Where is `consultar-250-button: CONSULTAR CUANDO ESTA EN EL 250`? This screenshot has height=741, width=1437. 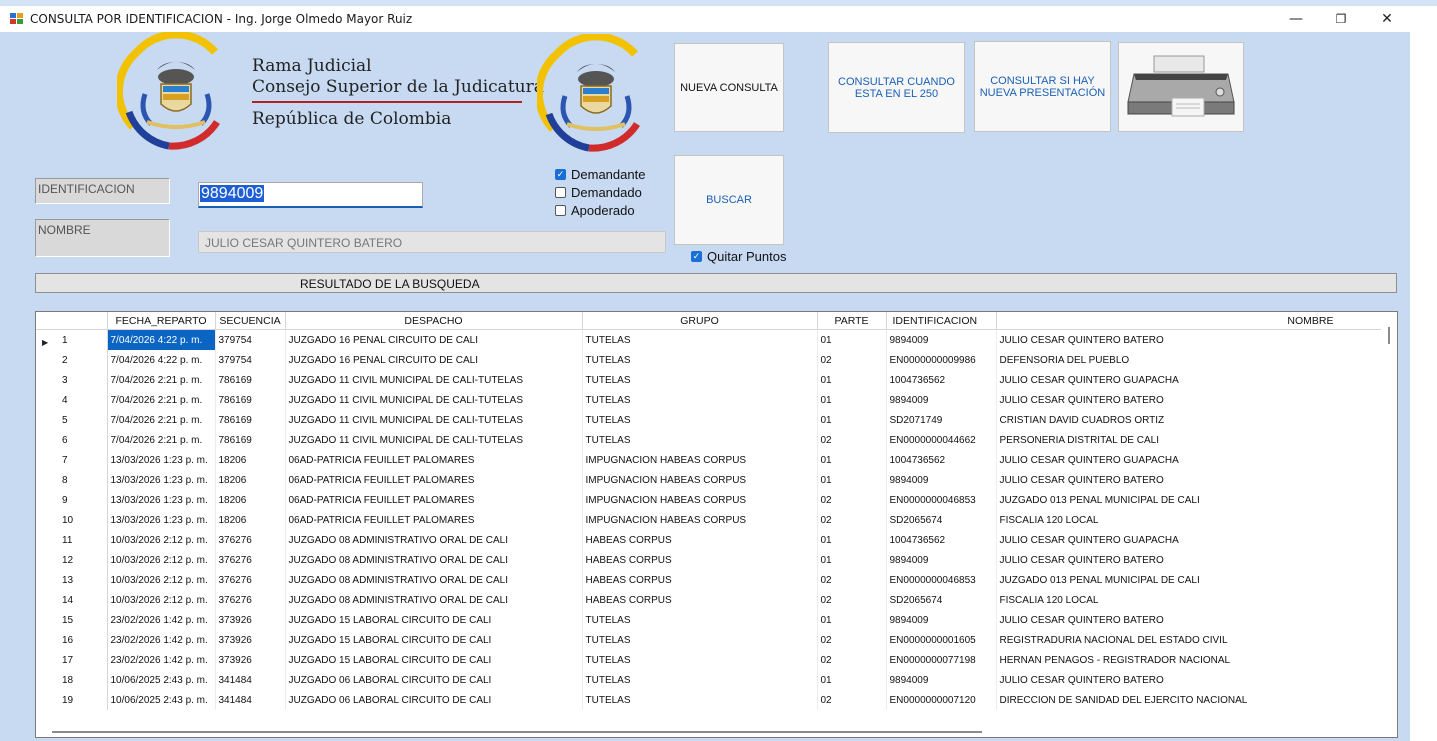
consultar-250-button: CONSULTAR CUANDO ESTA EN EL 250 is located at coordinates (896, 87).